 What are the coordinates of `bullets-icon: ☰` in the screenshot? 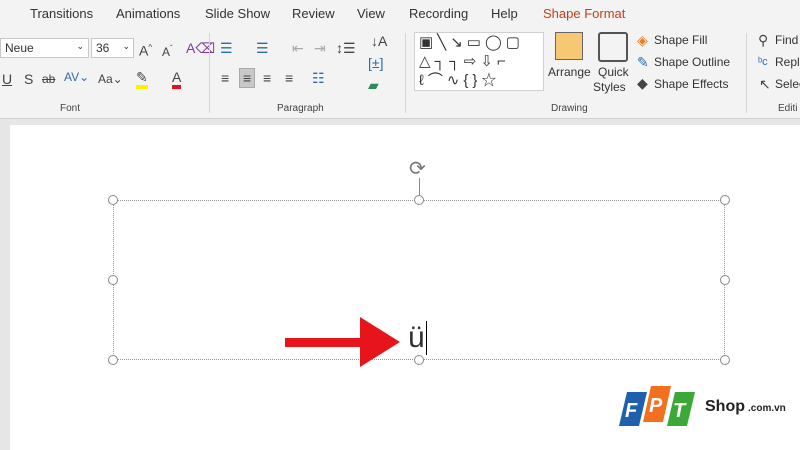 It's located at (226, 48).